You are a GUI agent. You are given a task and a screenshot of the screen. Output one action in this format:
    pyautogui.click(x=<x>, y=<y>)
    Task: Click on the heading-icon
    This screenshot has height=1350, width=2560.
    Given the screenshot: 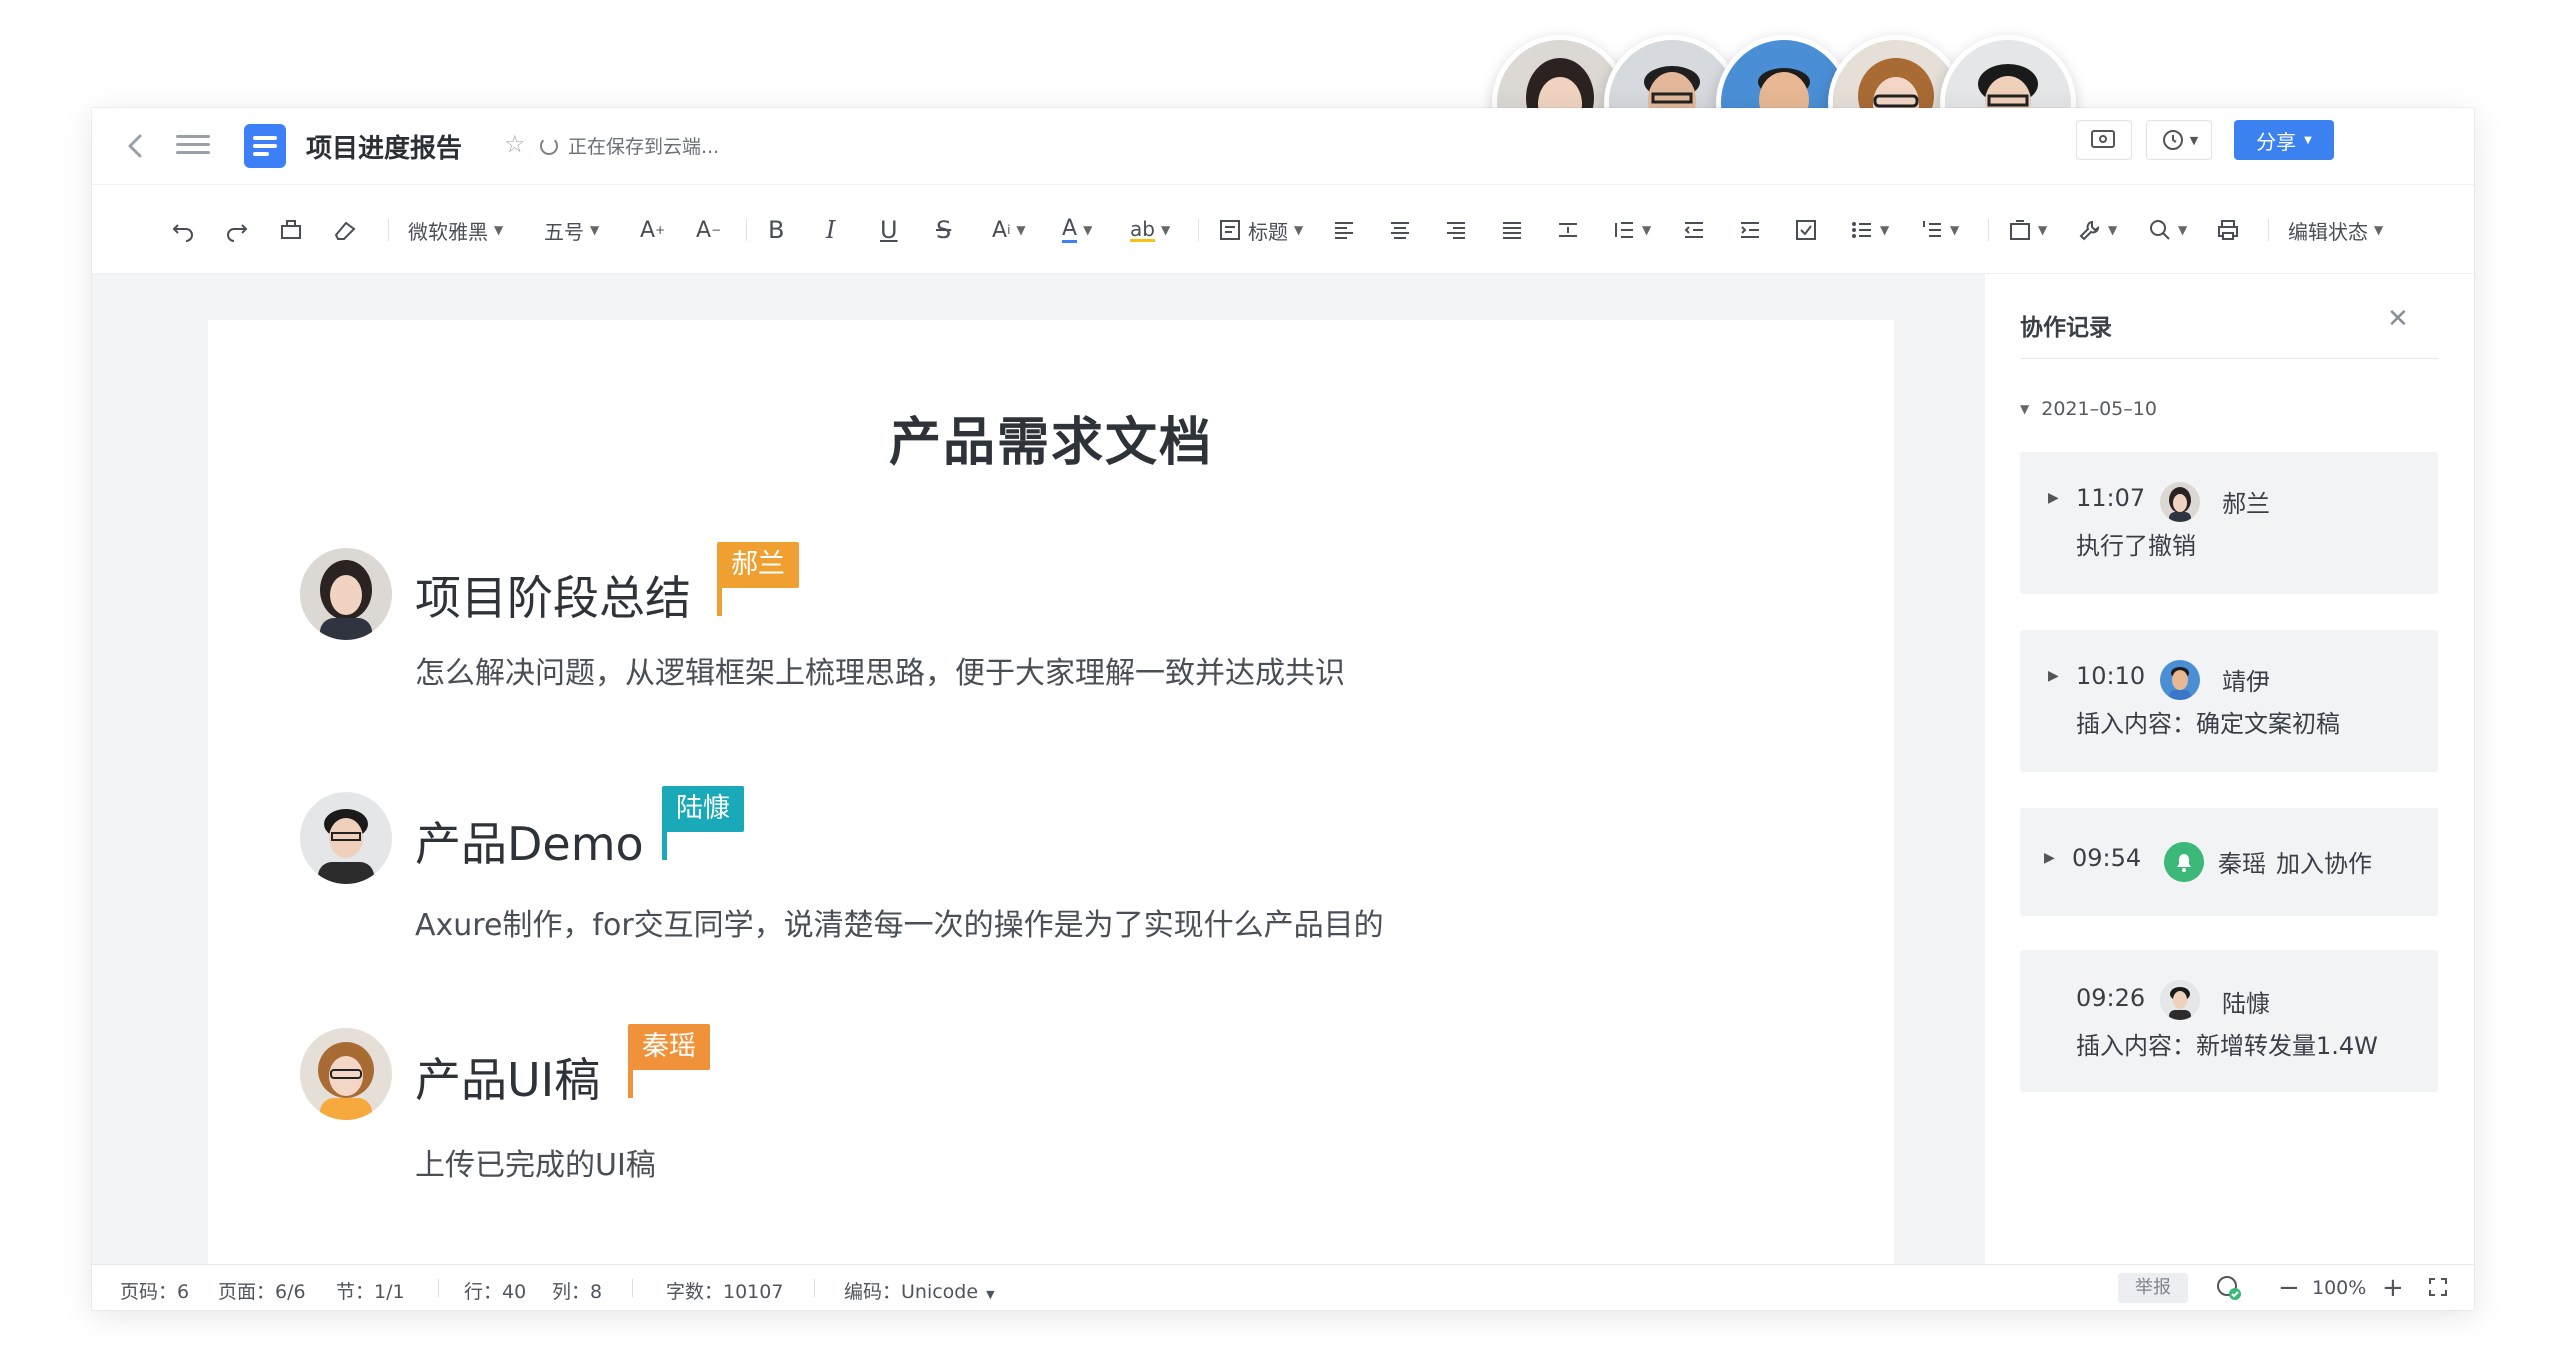 What is the action you would take?
    pyautogui.click(x=1230, y=230)
    